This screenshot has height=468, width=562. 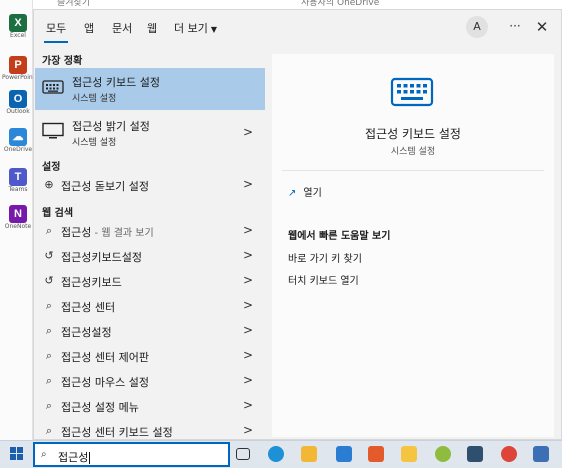 What do you see at coordinates (101, 257) in the screenshot?
I see `web-result-label: 접근성키보드설정` at bounding box center [101, 257].